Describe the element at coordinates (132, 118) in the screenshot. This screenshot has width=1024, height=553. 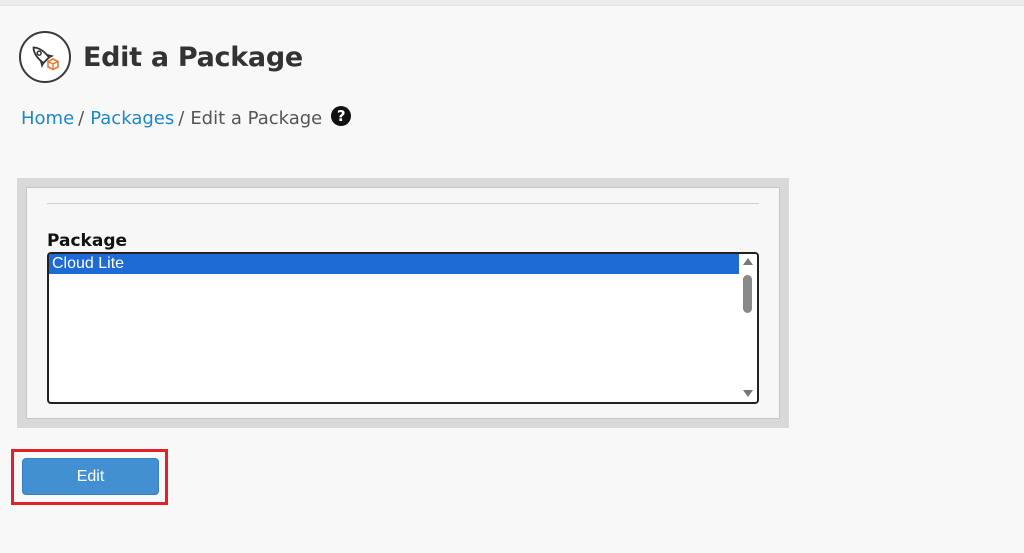
I see `breadcrumb-packages-link: Packages` at that location.